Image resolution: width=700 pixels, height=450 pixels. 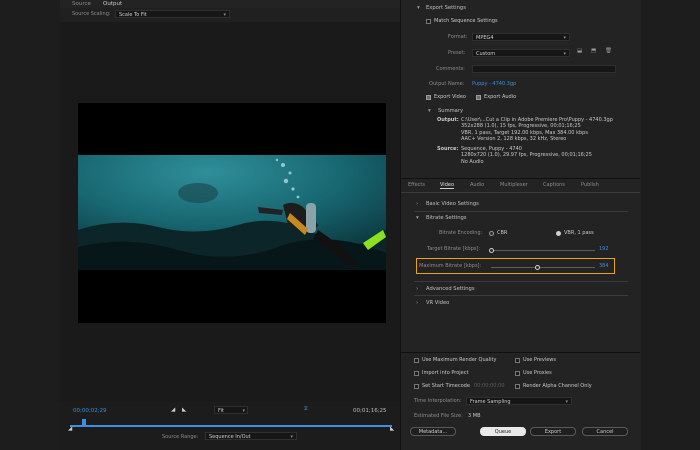 I want to click on save-preset-icon: ⬓, so click(x=579, y=51).